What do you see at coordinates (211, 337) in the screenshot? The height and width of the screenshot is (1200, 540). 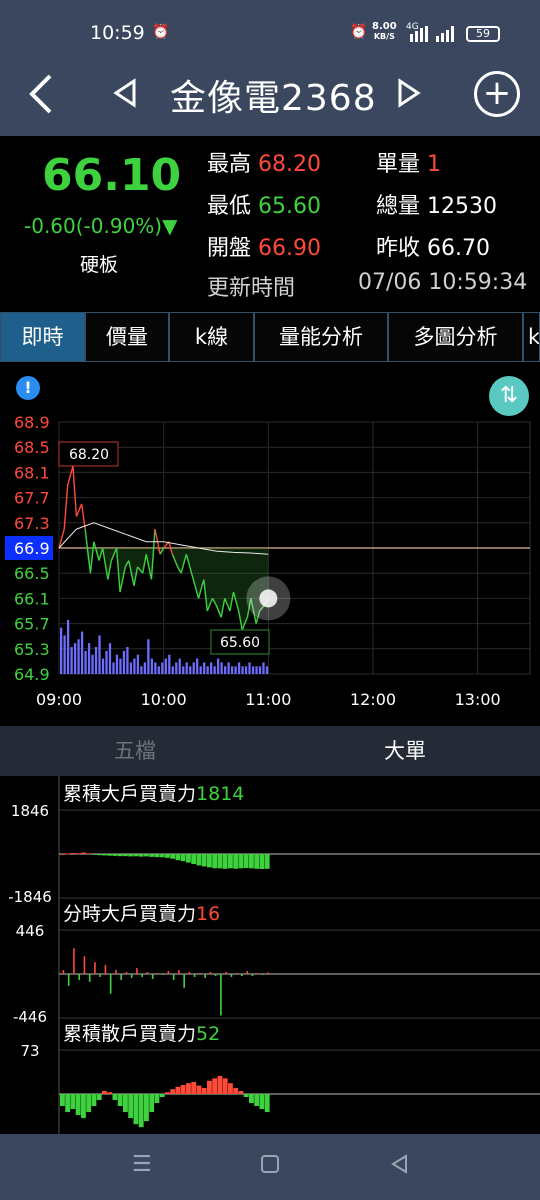 I see `tab-kline: k線` at bounding box center [211, 337].